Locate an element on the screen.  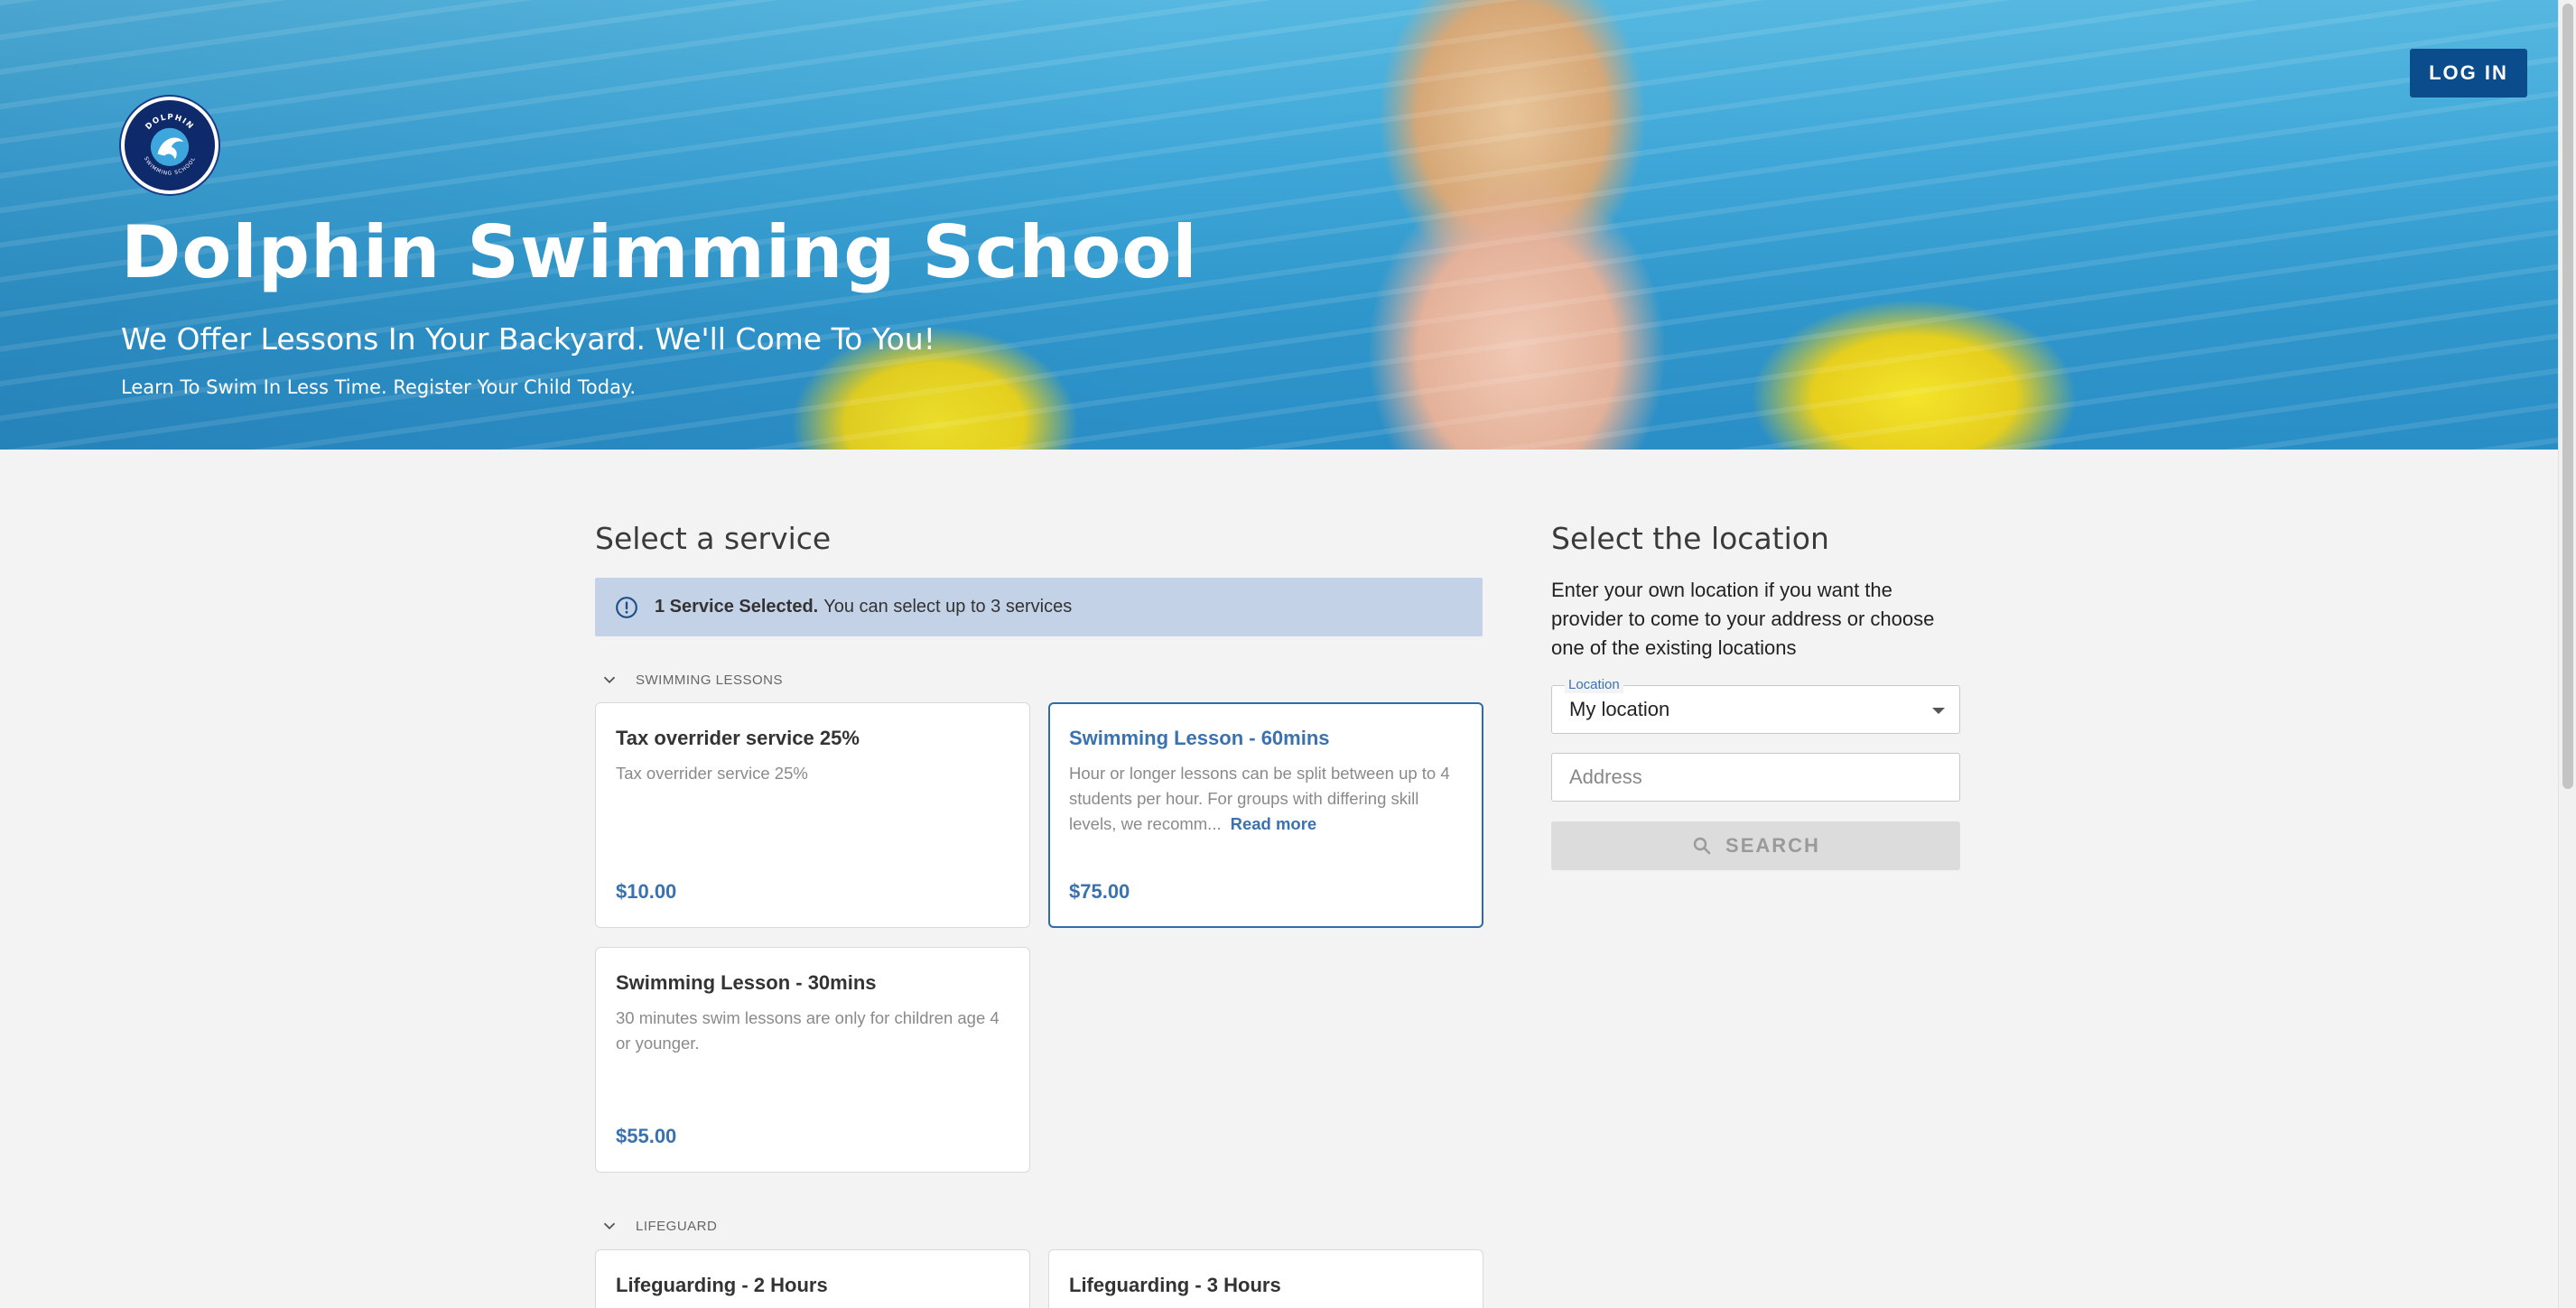
read-more-link: Read more is located at coordinates (1274, 823).